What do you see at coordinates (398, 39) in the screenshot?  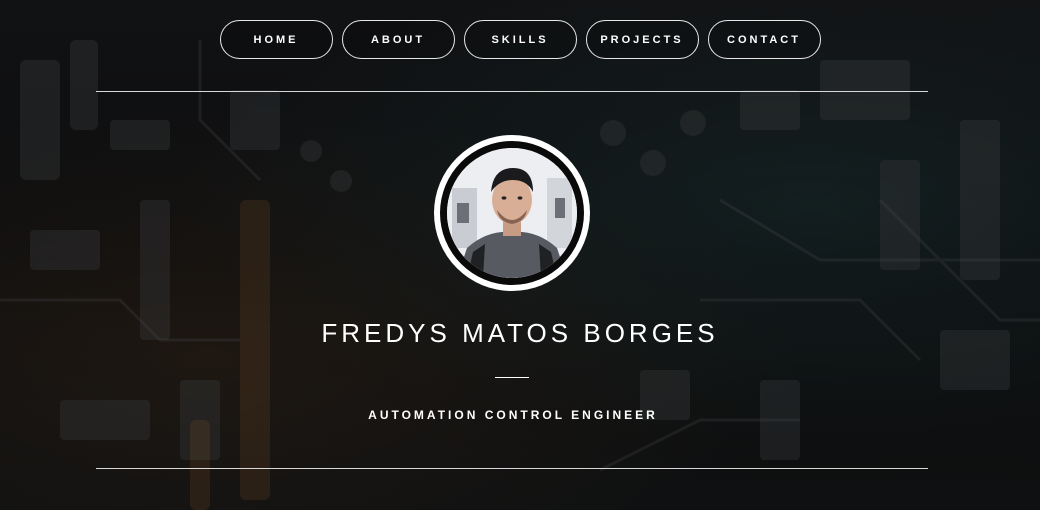 I see `nav-about-button: ABOUT` at bounding box center [398, 39].